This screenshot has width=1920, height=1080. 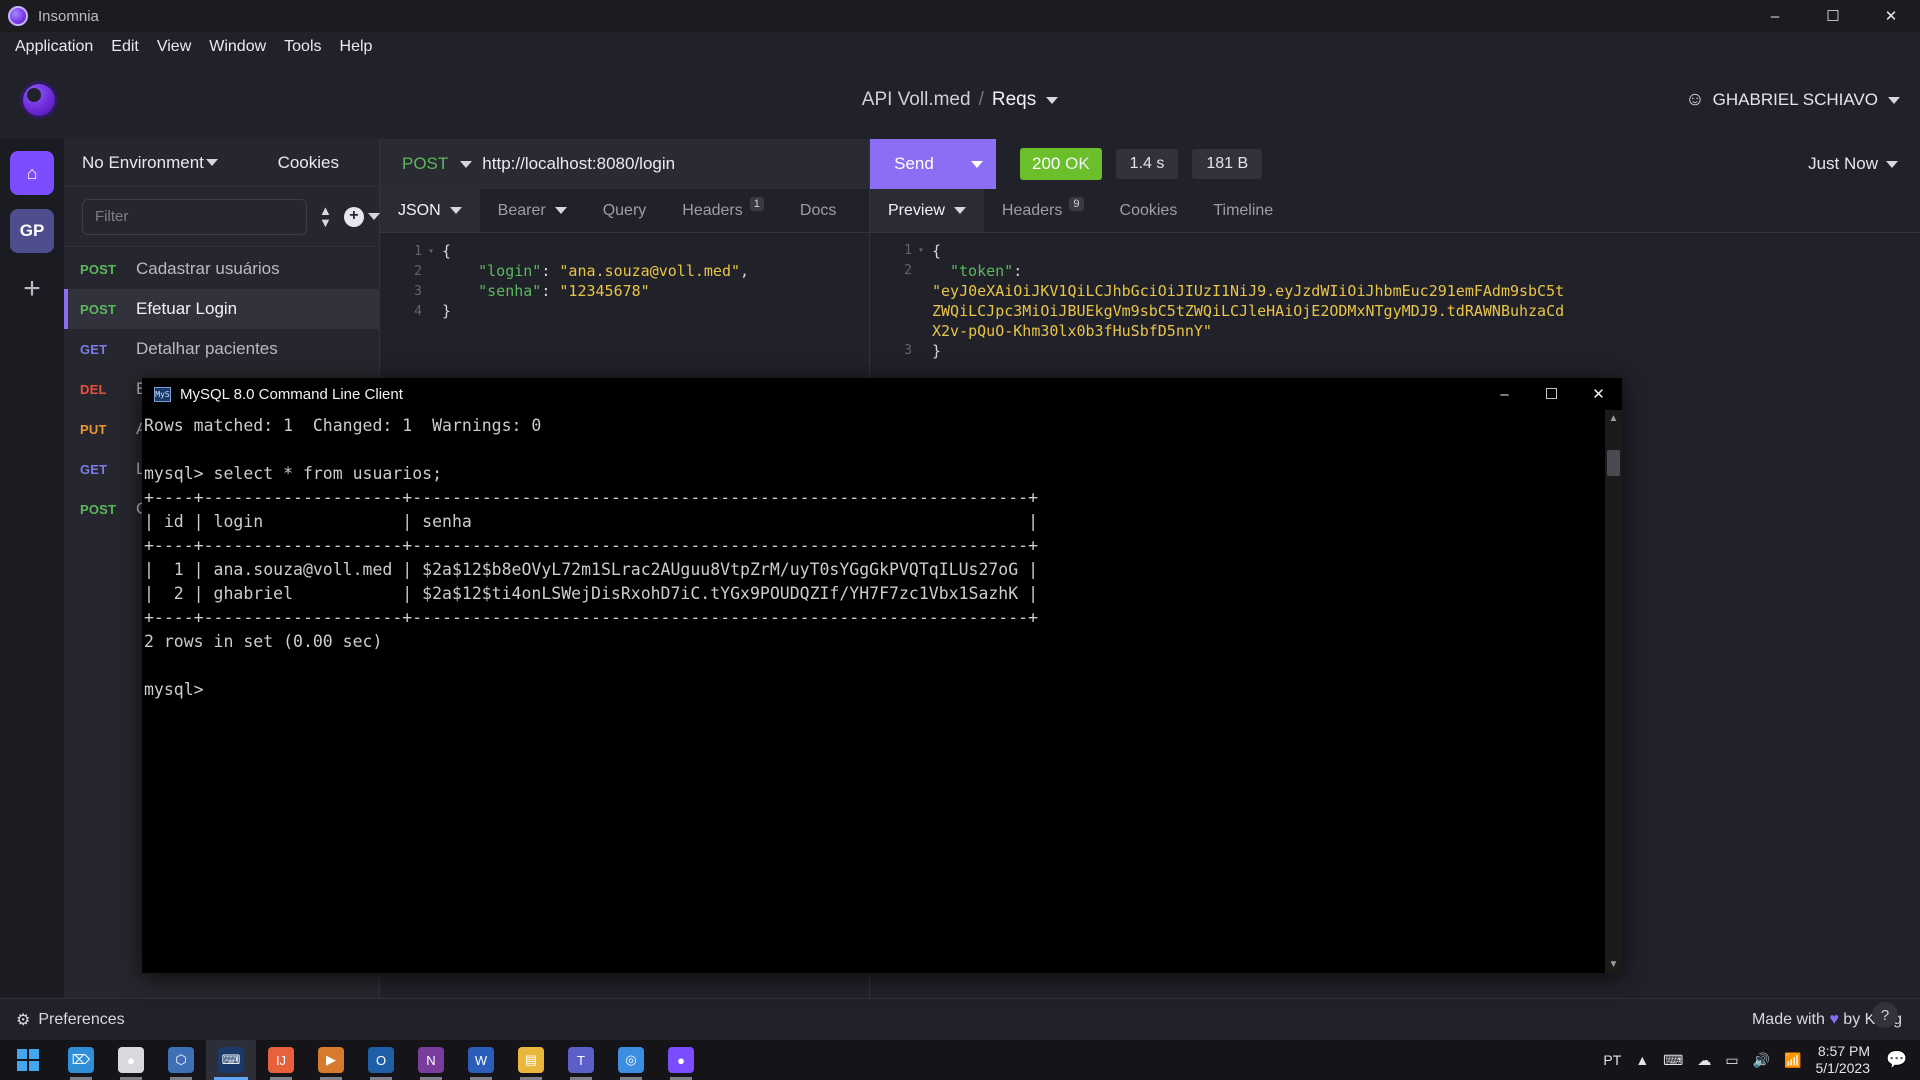 I want to click on taskbar-app-xampp: ▶, so click(x=331, y=1060).